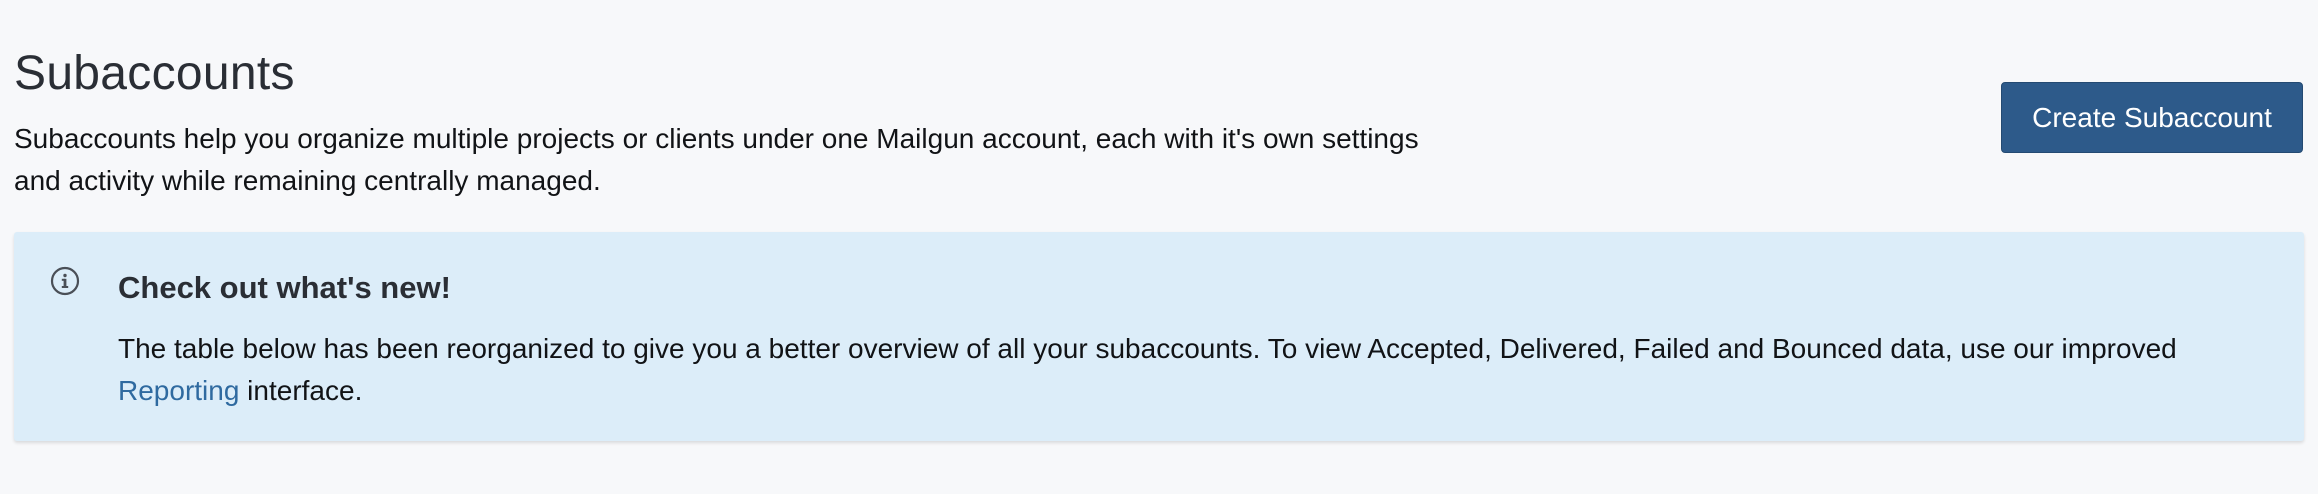 The height and width of the screenshot is (494, 2318). What do you see at coordinates (65, 281) in the screenshot?
I see `info-circle-icon` at bounding box center [65, 281].